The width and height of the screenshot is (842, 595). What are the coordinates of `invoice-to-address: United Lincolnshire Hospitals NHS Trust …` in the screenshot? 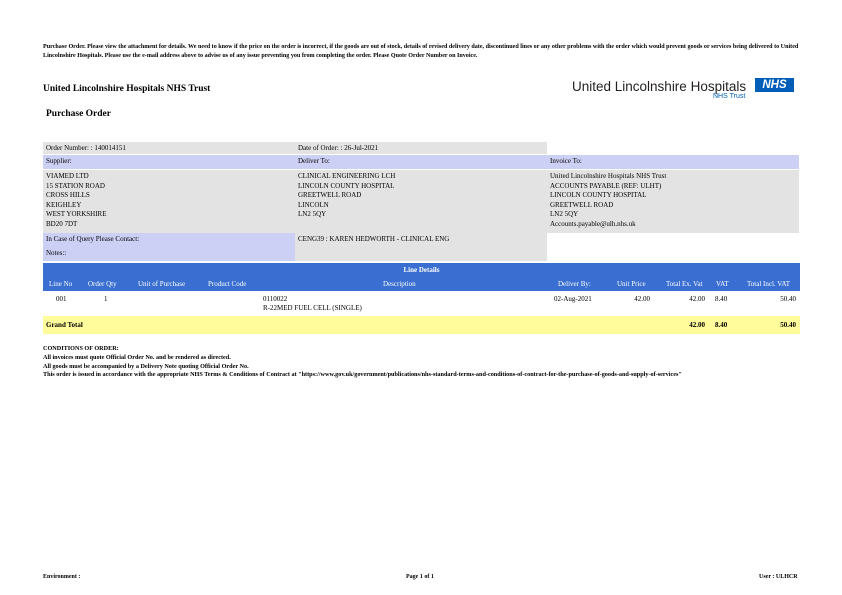 It's located at (673, 201).